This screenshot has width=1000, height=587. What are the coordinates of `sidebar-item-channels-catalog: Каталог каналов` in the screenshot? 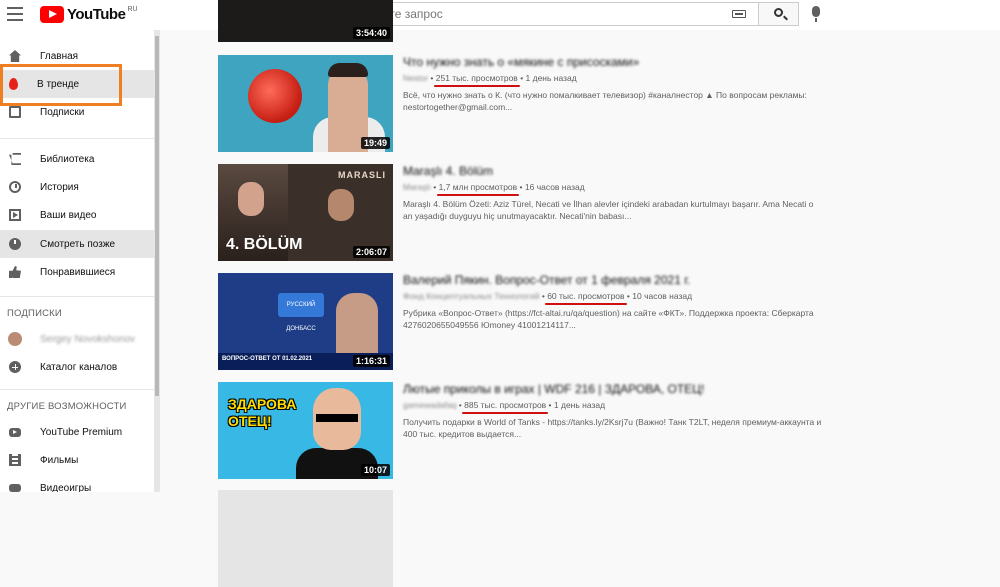 It's located at (77, 367).